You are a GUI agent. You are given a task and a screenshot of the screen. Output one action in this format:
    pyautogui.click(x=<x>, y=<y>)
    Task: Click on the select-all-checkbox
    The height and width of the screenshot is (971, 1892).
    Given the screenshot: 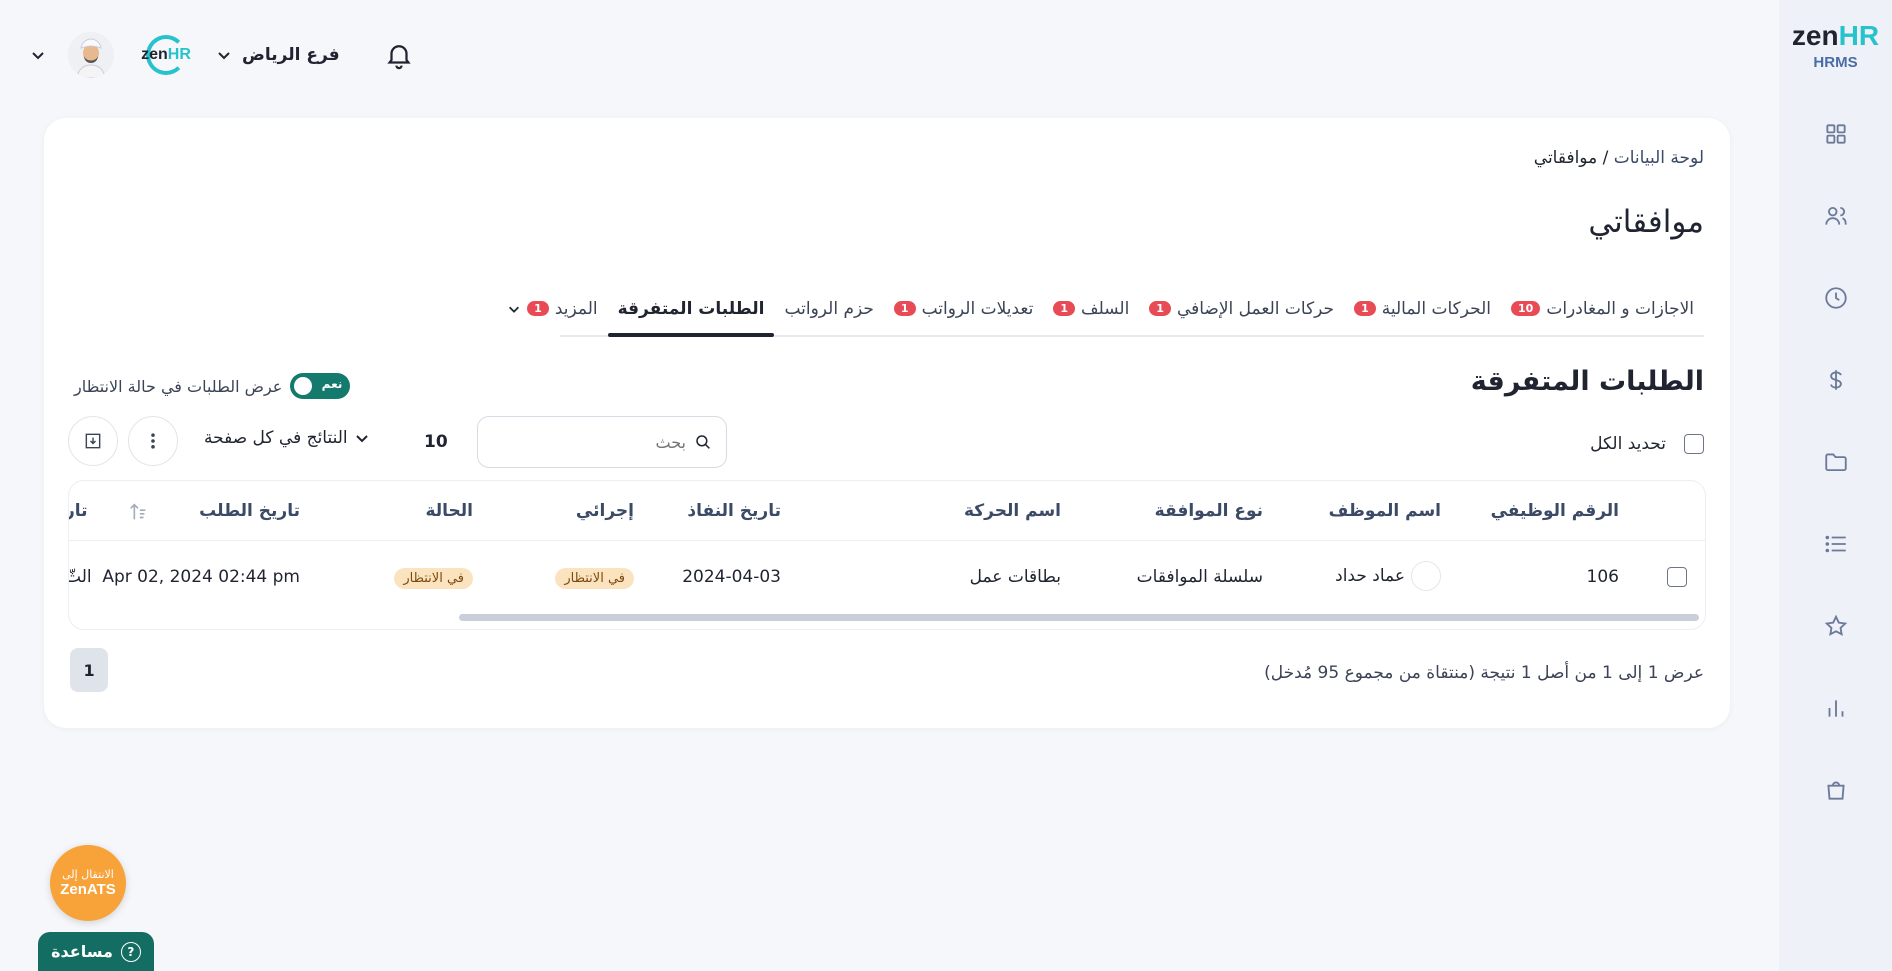 What is the action you would take?
    pyautogui.click(x=1694, y=444)
    